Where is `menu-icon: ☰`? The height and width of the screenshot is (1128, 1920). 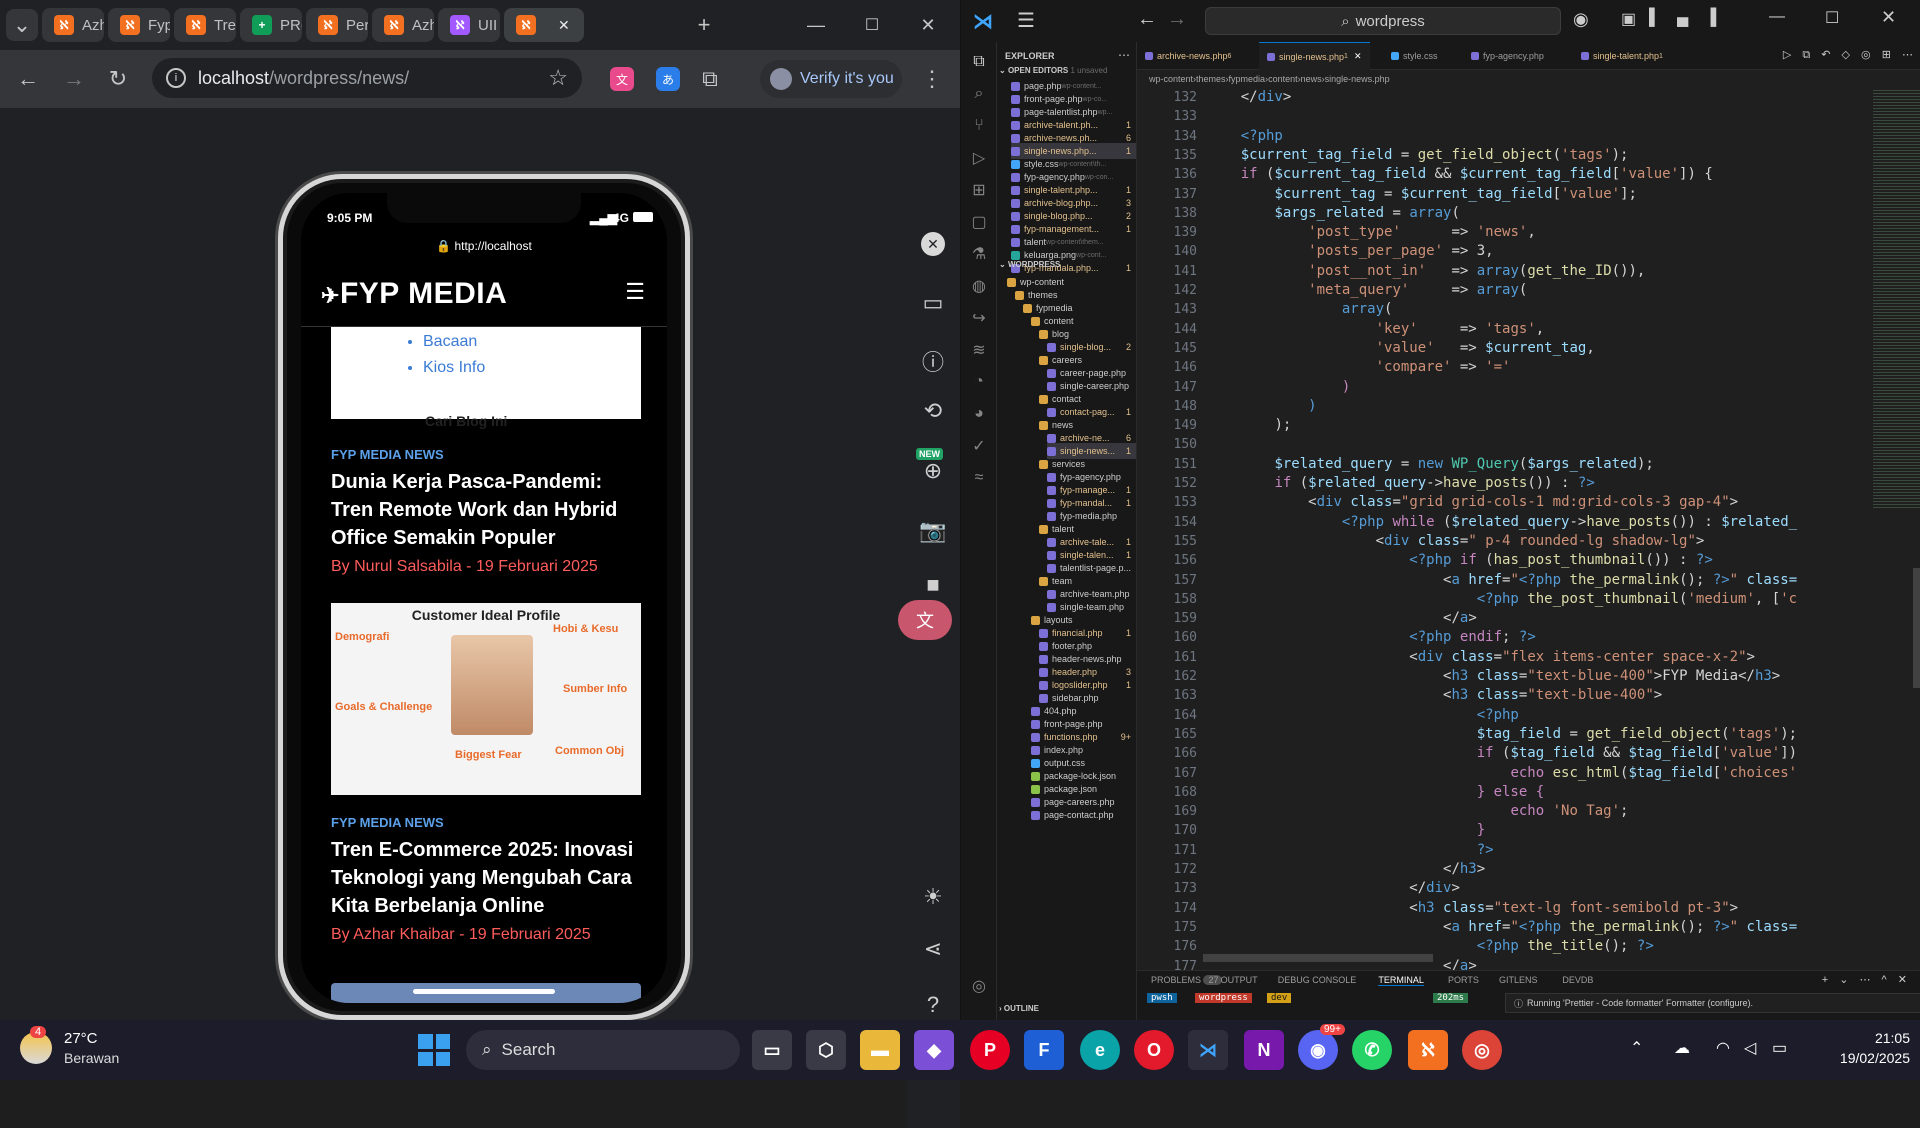 menu-icon: ☰ is located at coordinates (1026, 20).